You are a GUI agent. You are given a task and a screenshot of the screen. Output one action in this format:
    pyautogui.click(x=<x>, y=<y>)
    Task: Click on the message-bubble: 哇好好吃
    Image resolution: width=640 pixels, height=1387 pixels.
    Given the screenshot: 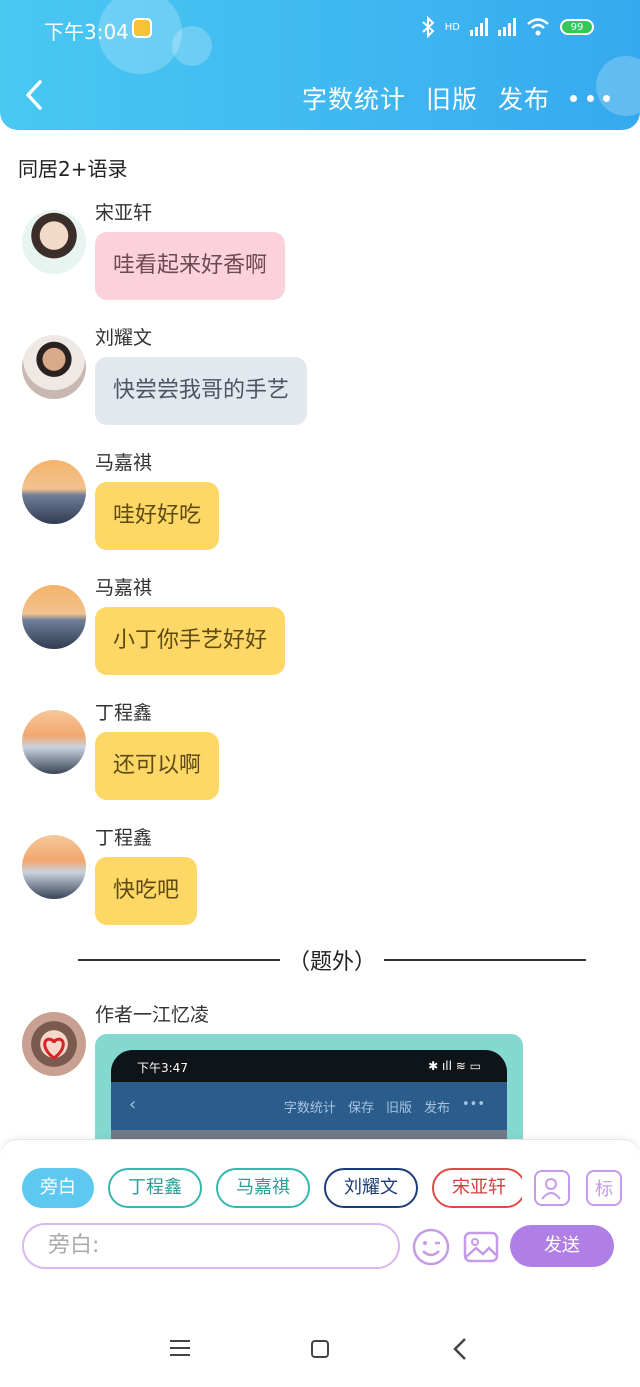 What is the action you would take?
    pyautogui.click(x=157, y=516)
    